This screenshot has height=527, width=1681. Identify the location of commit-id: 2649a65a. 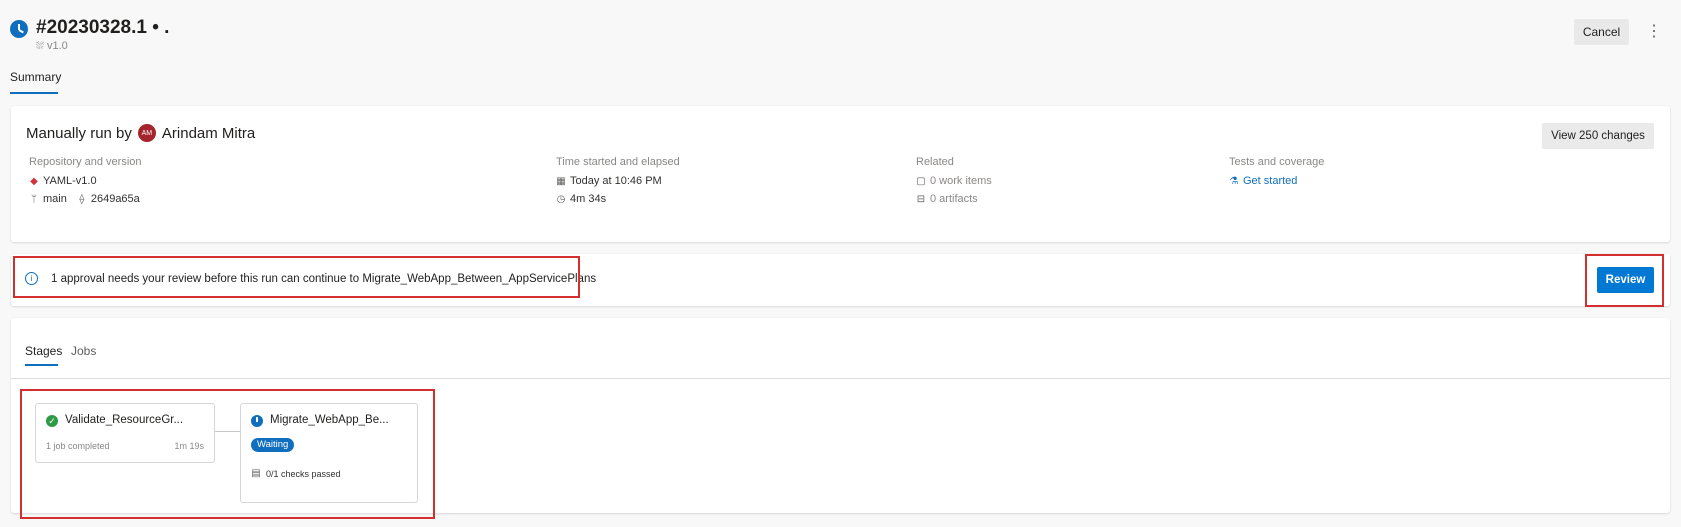
(115, 199).